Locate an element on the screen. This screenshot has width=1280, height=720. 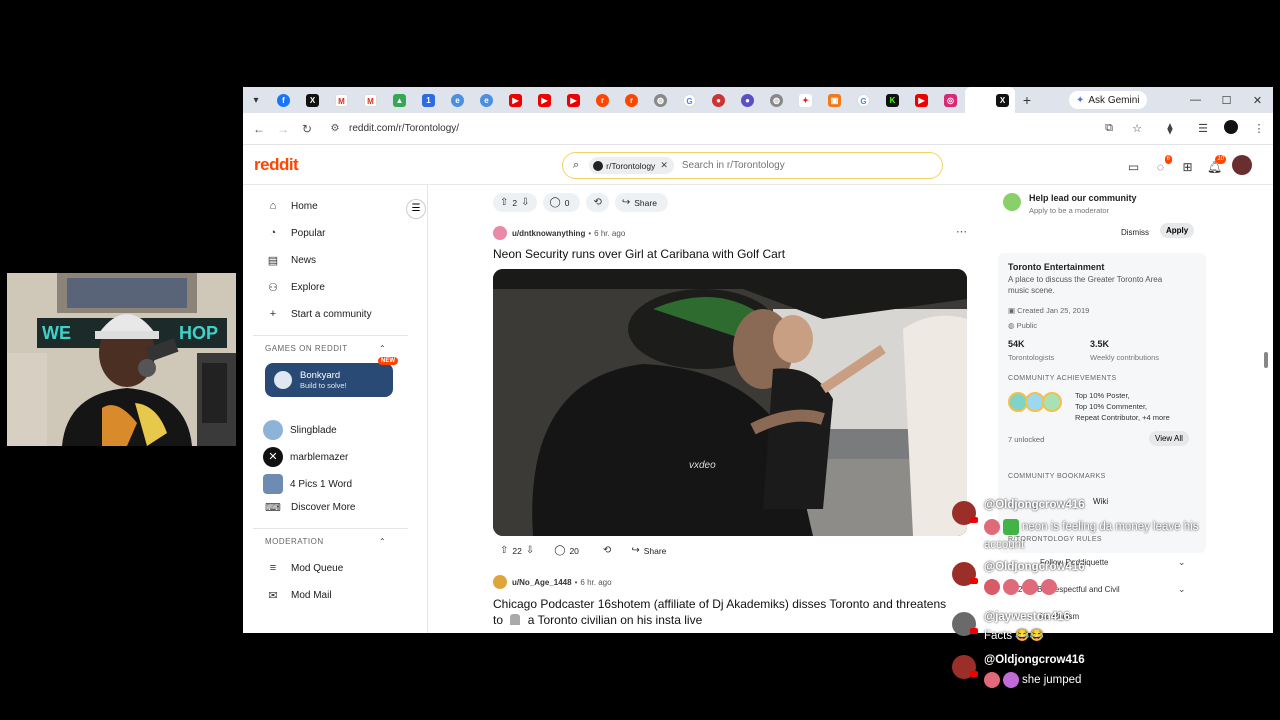
tab-canada: ✦ is located at coordinates (805, 100).